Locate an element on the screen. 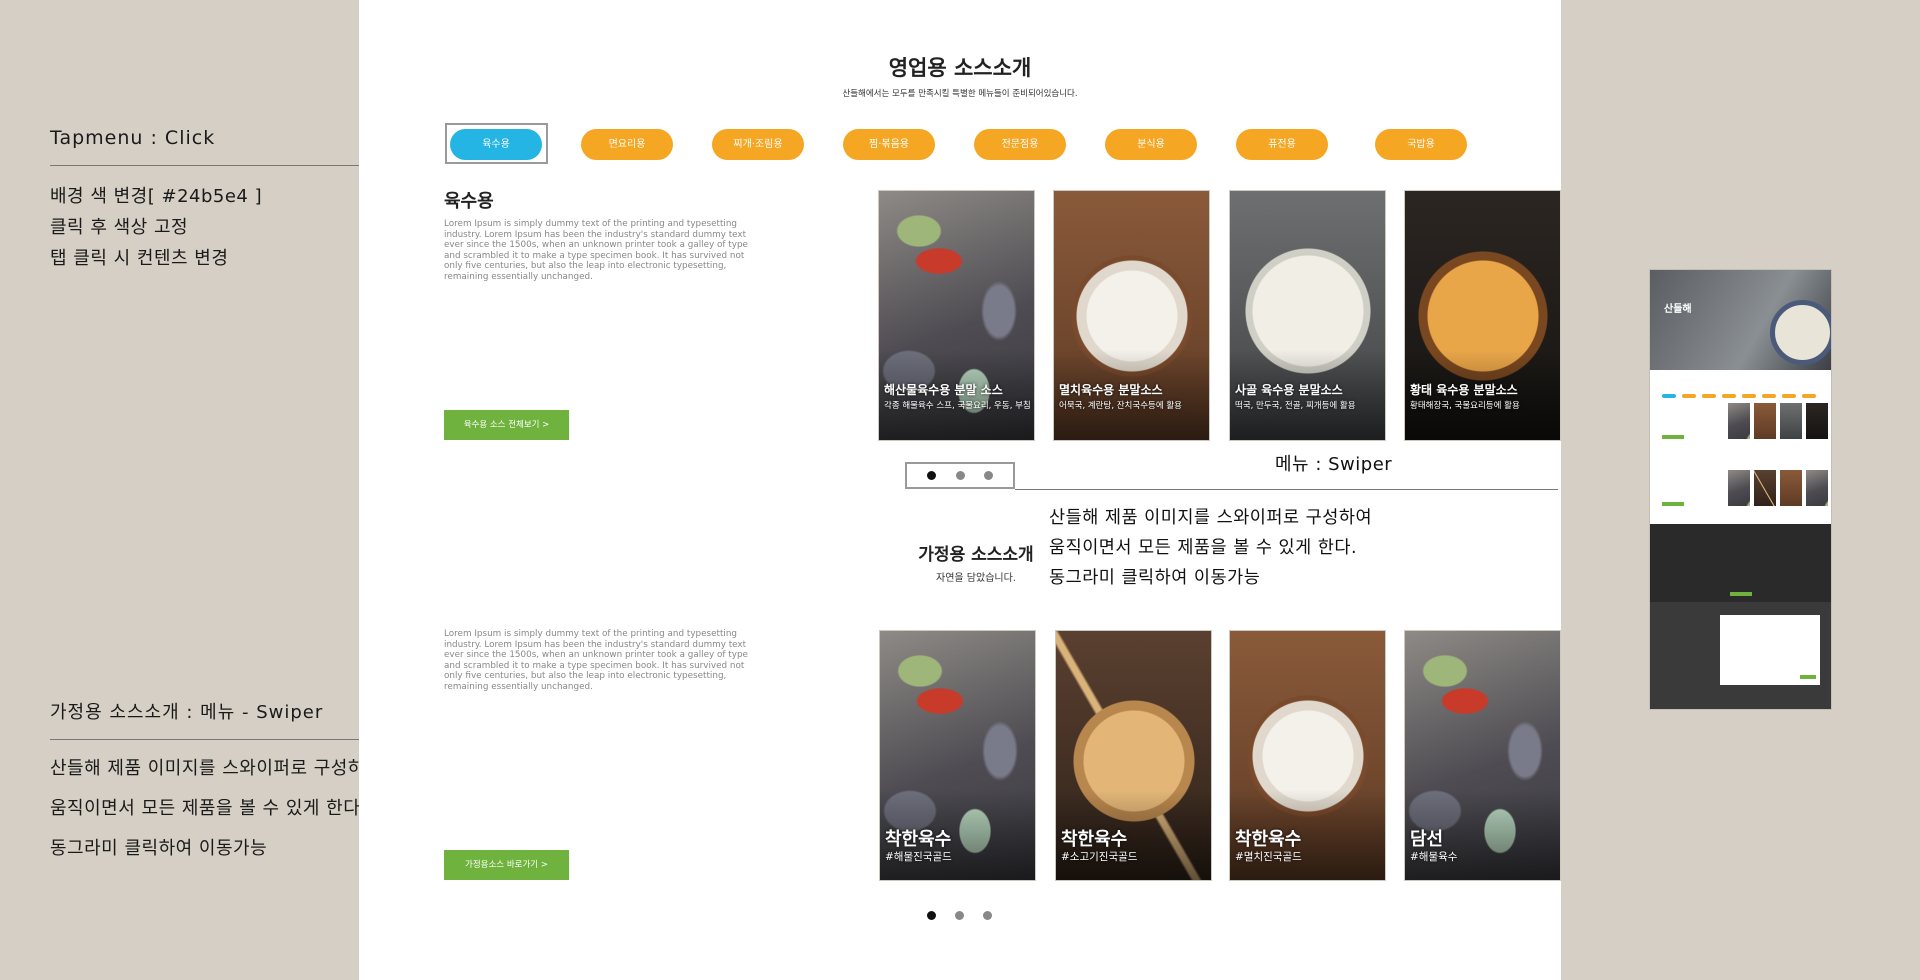 This screenshot has width=1920, height=980. product-card-title: 담선 is located at coordinates (1427, 839).